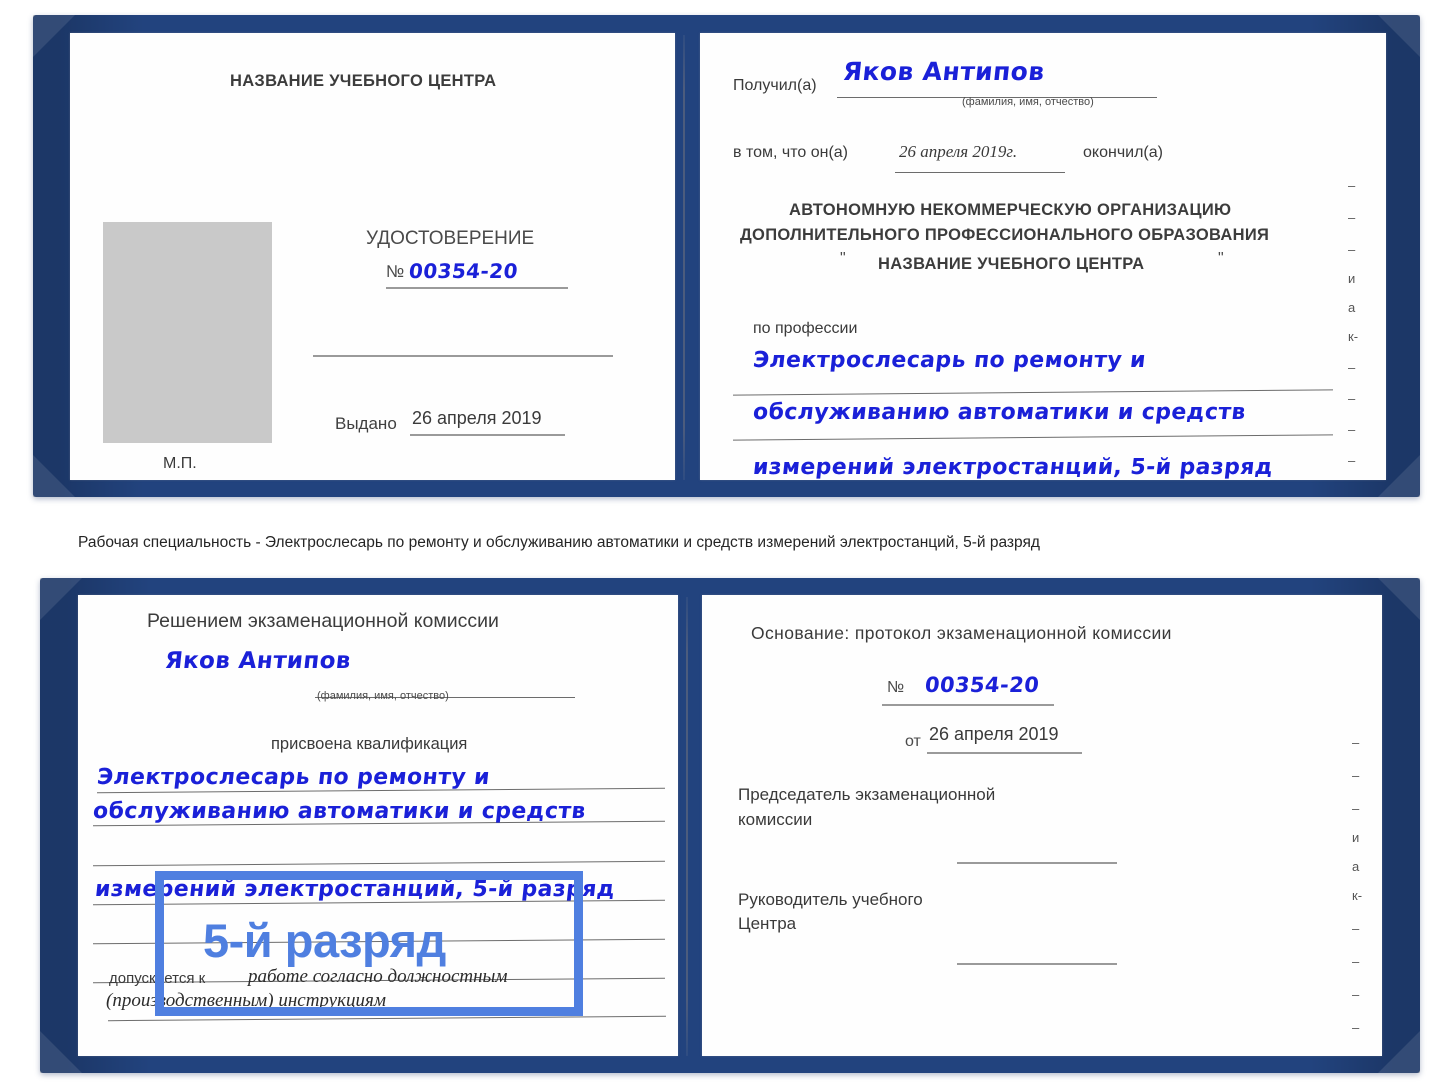  What do you see at coordinates (1367, 885) in the screenshot?
I see `bottom-right-edge-fragments: – – – и а к- – – – –` at bounding box center [1367, 885].